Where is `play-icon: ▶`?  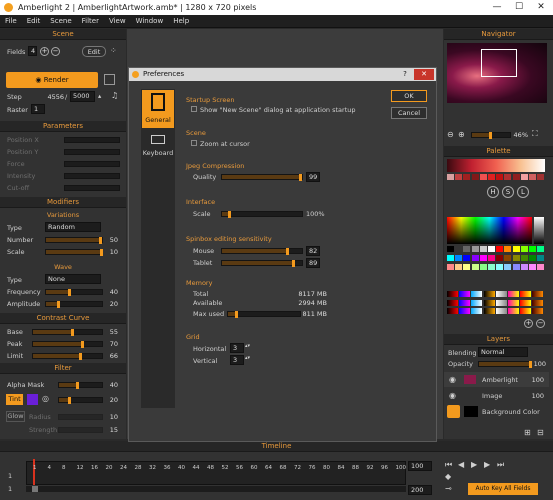
play-icon: ▶ is located at coordinates (474, 464).